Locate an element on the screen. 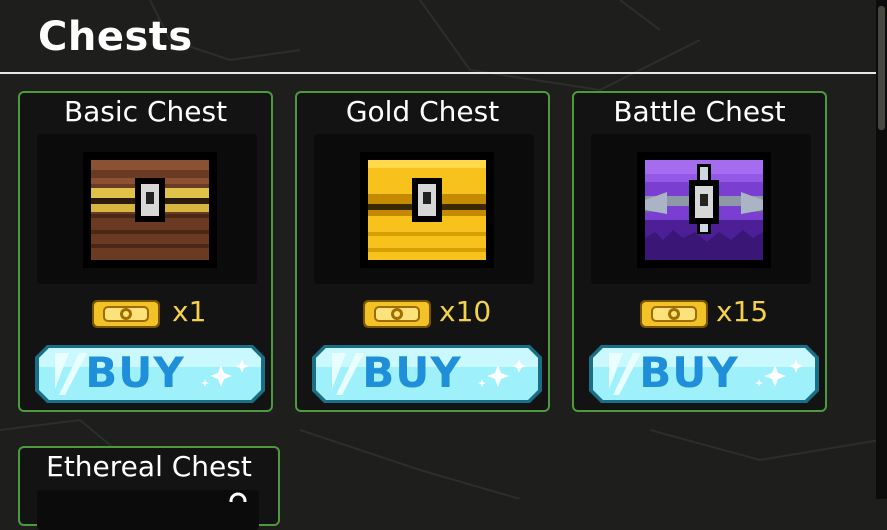  chest-card-ethereal: Ethereal Chest is located at coordinates (149, 488).